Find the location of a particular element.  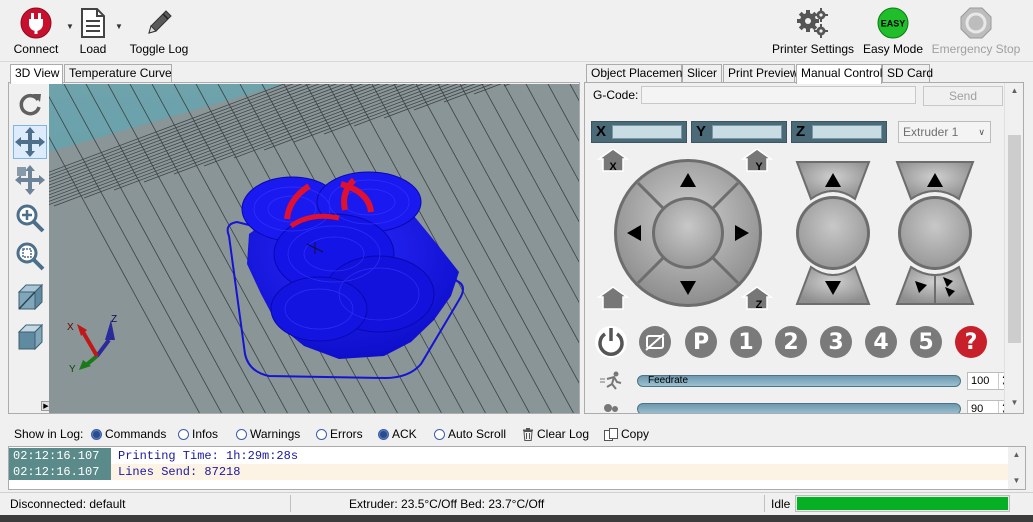

easy-mode-icon: EASY is located at coordinates (893, 23).